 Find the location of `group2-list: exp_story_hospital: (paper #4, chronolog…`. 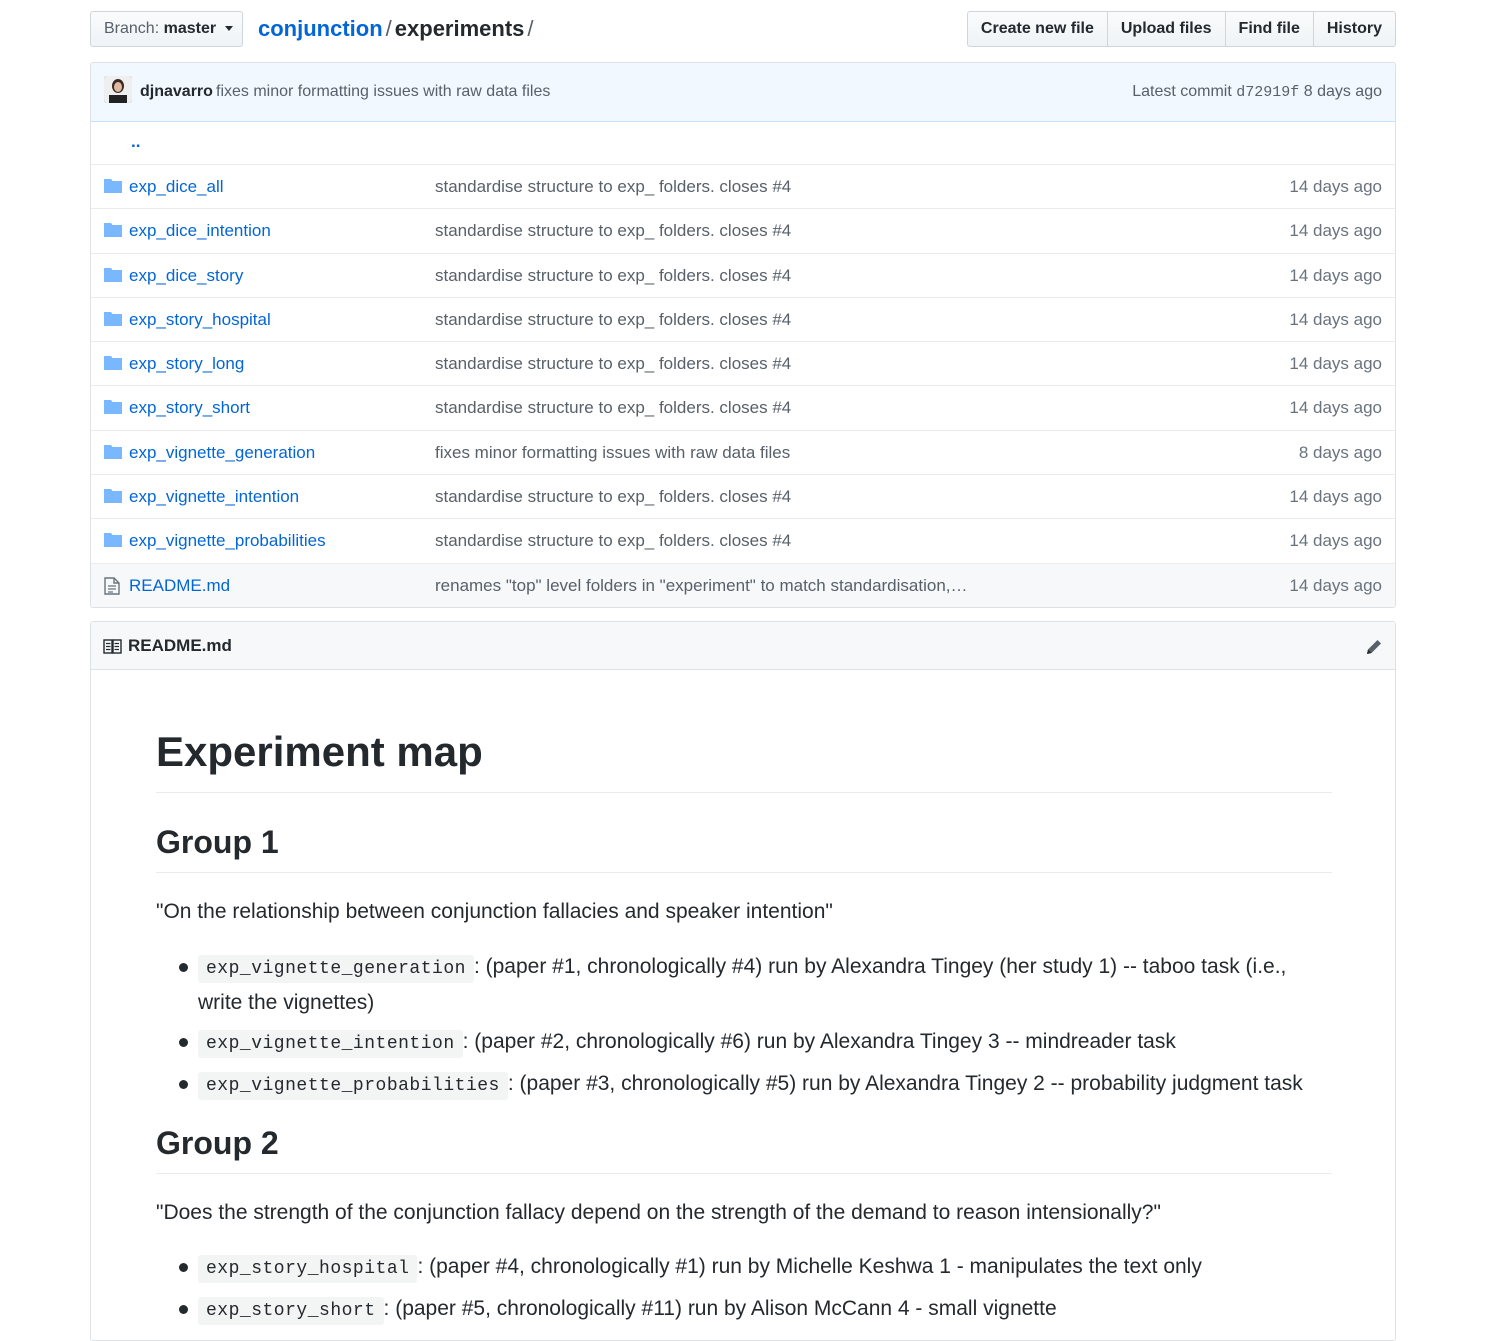

group2-list: exp_story_hospital: (paper #4, chronolog… is located at coordinates (744, 1292).